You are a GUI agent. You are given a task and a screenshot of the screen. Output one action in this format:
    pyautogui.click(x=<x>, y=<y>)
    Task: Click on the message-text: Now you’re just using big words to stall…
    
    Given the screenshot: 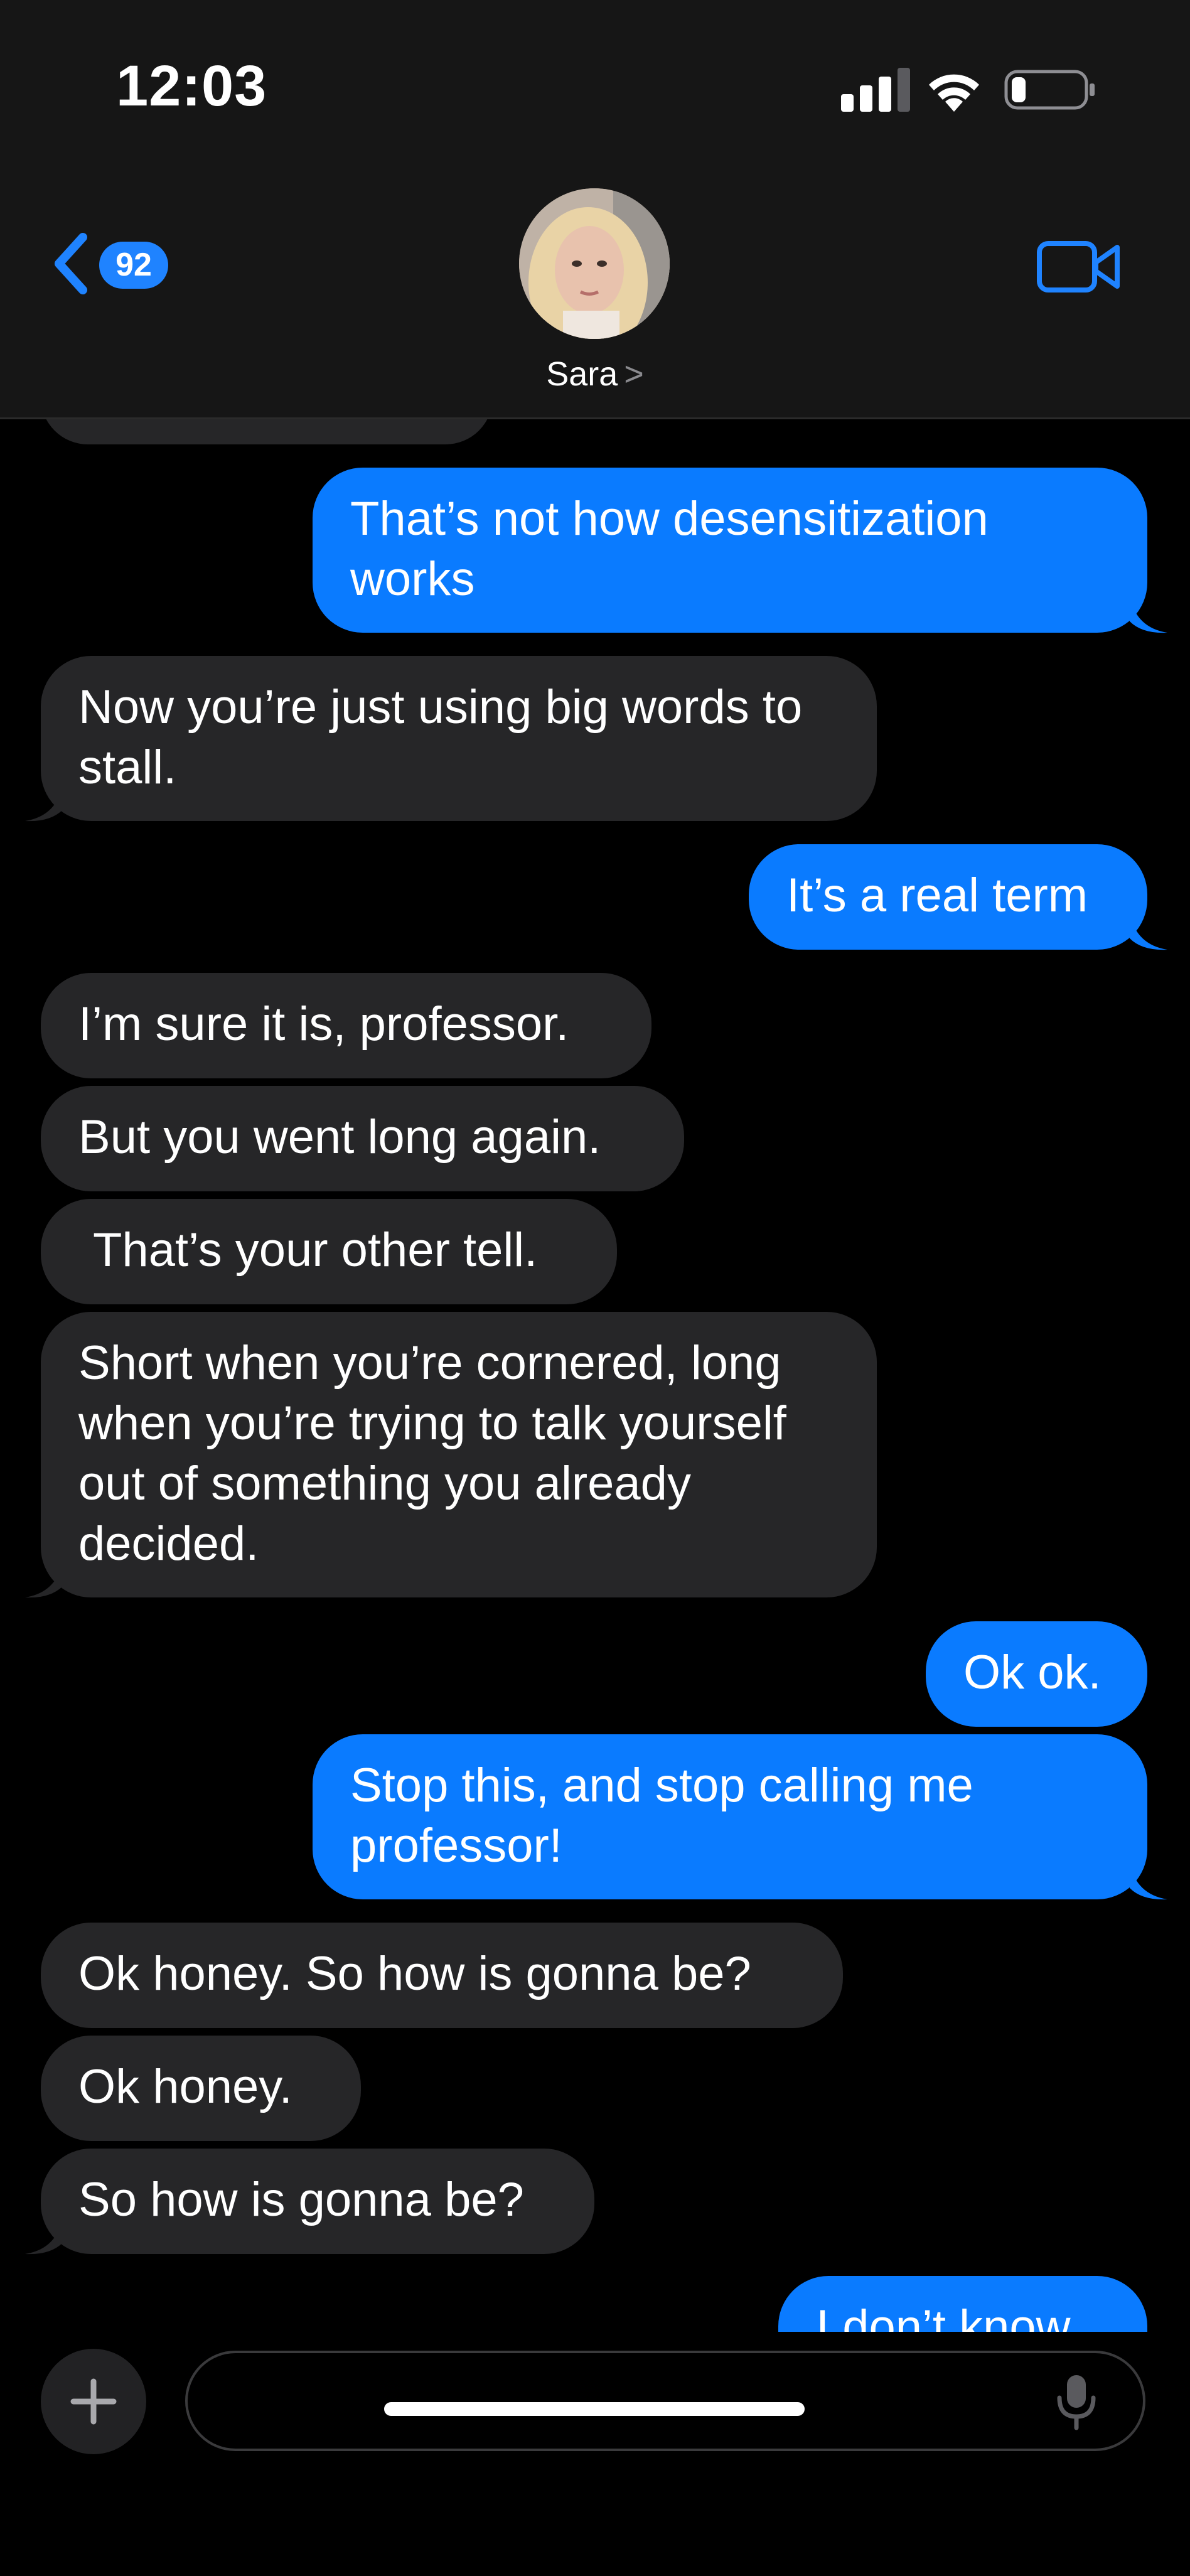 What is the action you would take?
    pyautogui.click(x=441, y=737)
    